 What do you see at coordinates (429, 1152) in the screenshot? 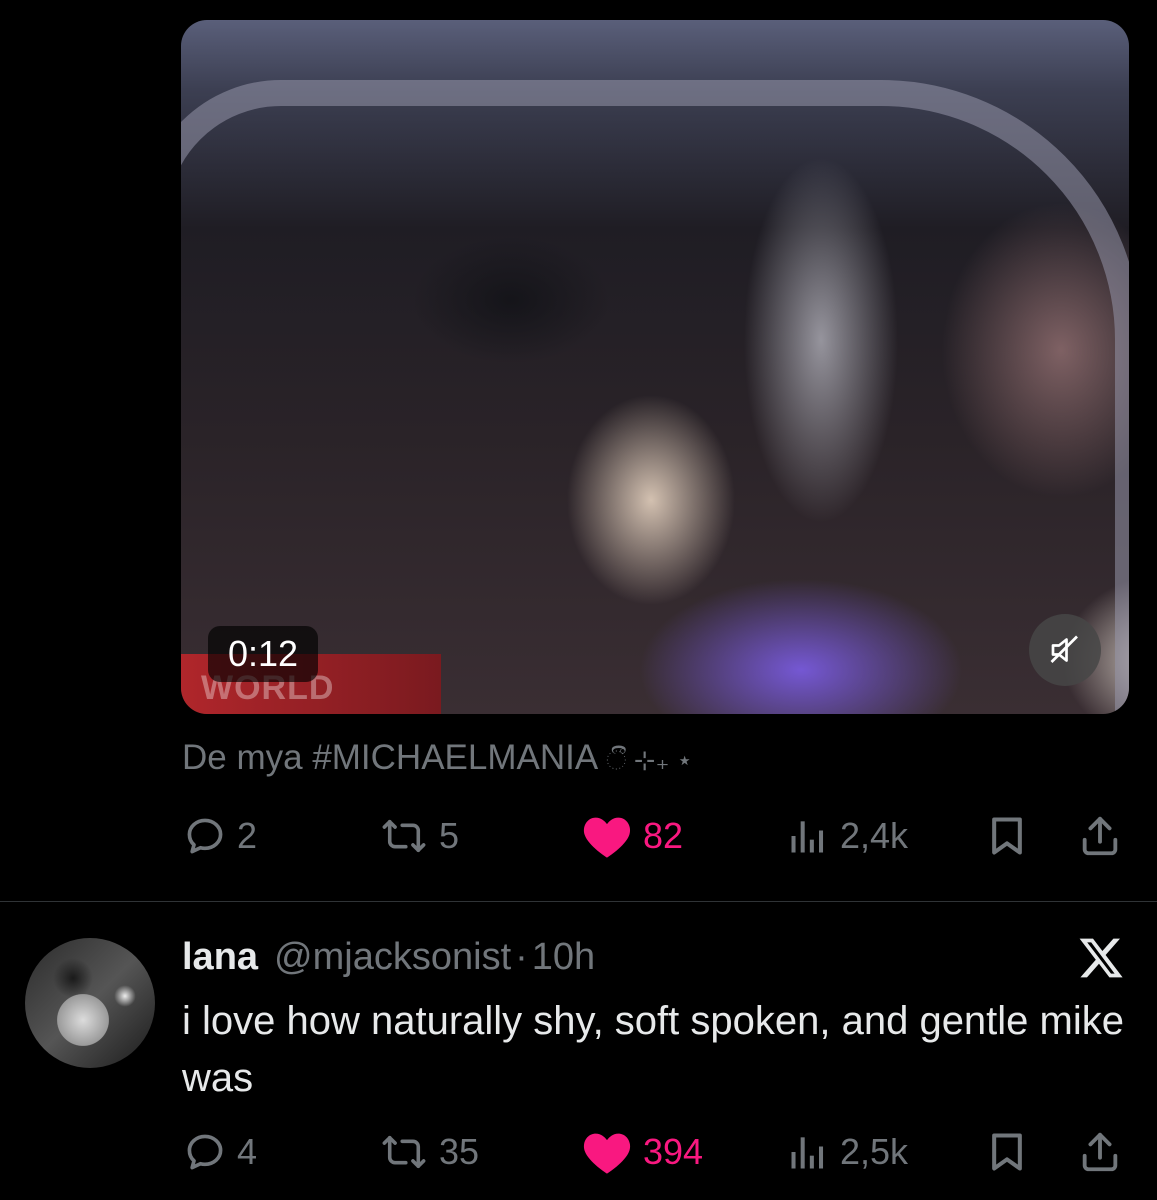
I see `repost-button: 35` at bounding box center [429, 1152].